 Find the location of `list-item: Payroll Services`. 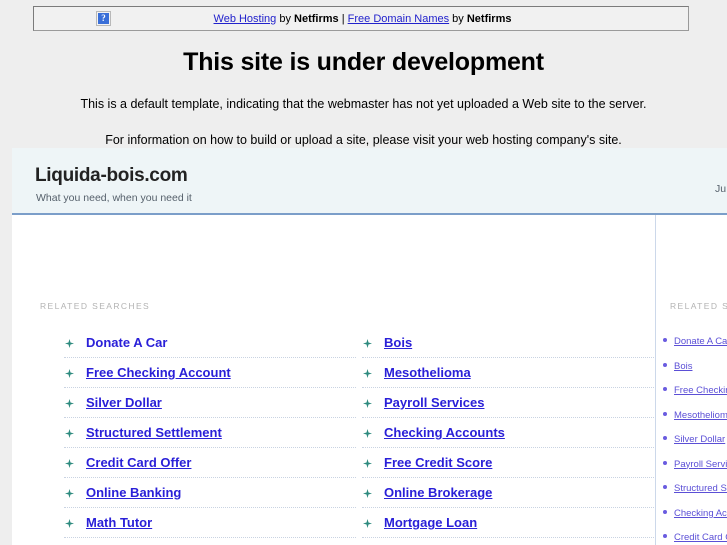

list-item: Payroll Services is located at coordinates (508, 403).